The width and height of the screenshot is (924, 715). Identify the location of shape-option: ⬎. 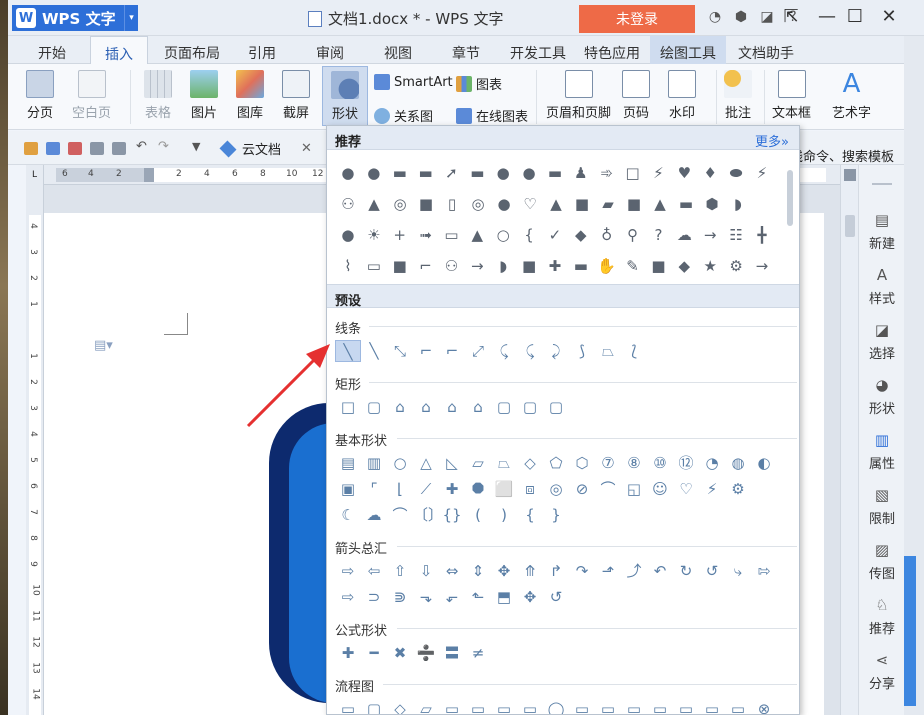
(426, 597).